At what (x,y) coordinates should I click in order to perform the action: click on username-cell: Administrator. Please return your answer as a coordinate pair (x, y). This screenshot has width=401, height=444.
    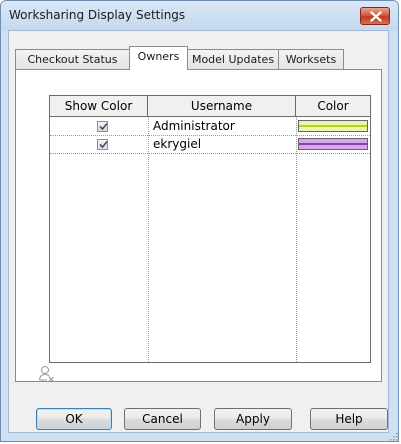
    Looking at the image, I should click on (194, 126).